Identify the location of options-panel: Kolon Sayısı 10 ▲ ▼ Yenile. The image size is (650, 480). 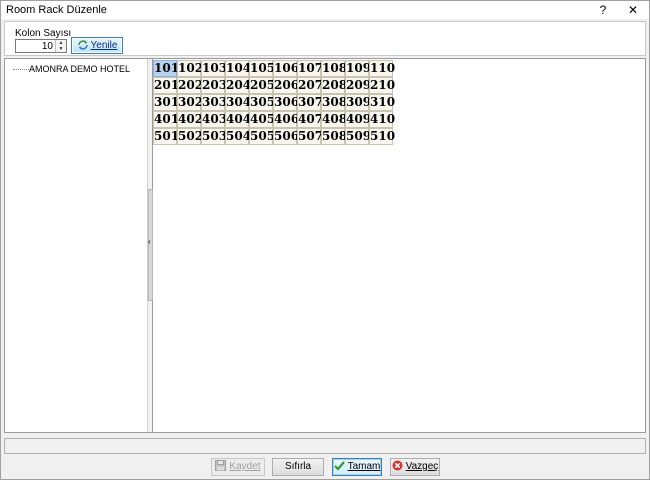
(325, 38).